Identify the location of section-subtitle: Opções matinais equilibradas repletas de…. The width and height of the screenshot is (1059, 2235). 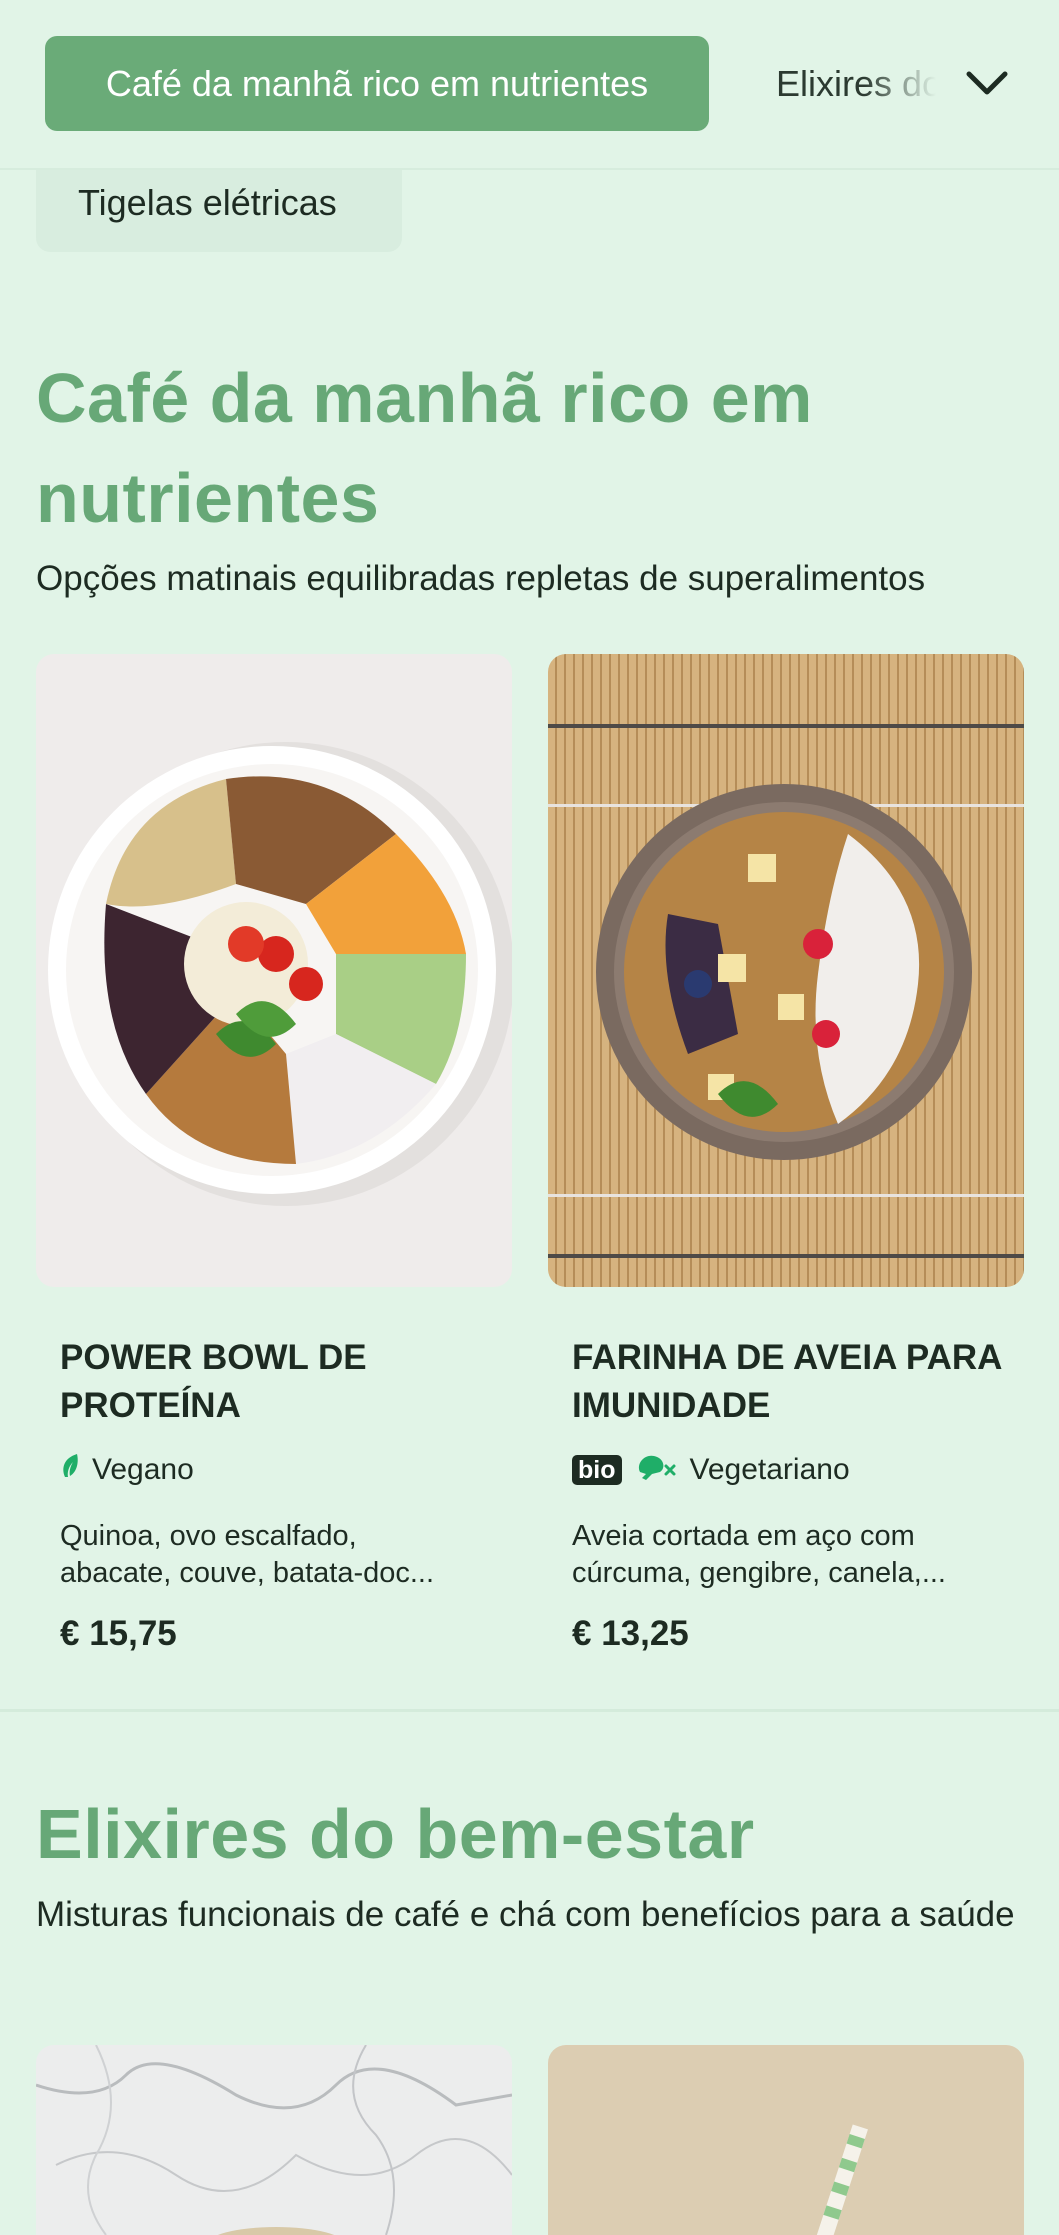
(481, 578).